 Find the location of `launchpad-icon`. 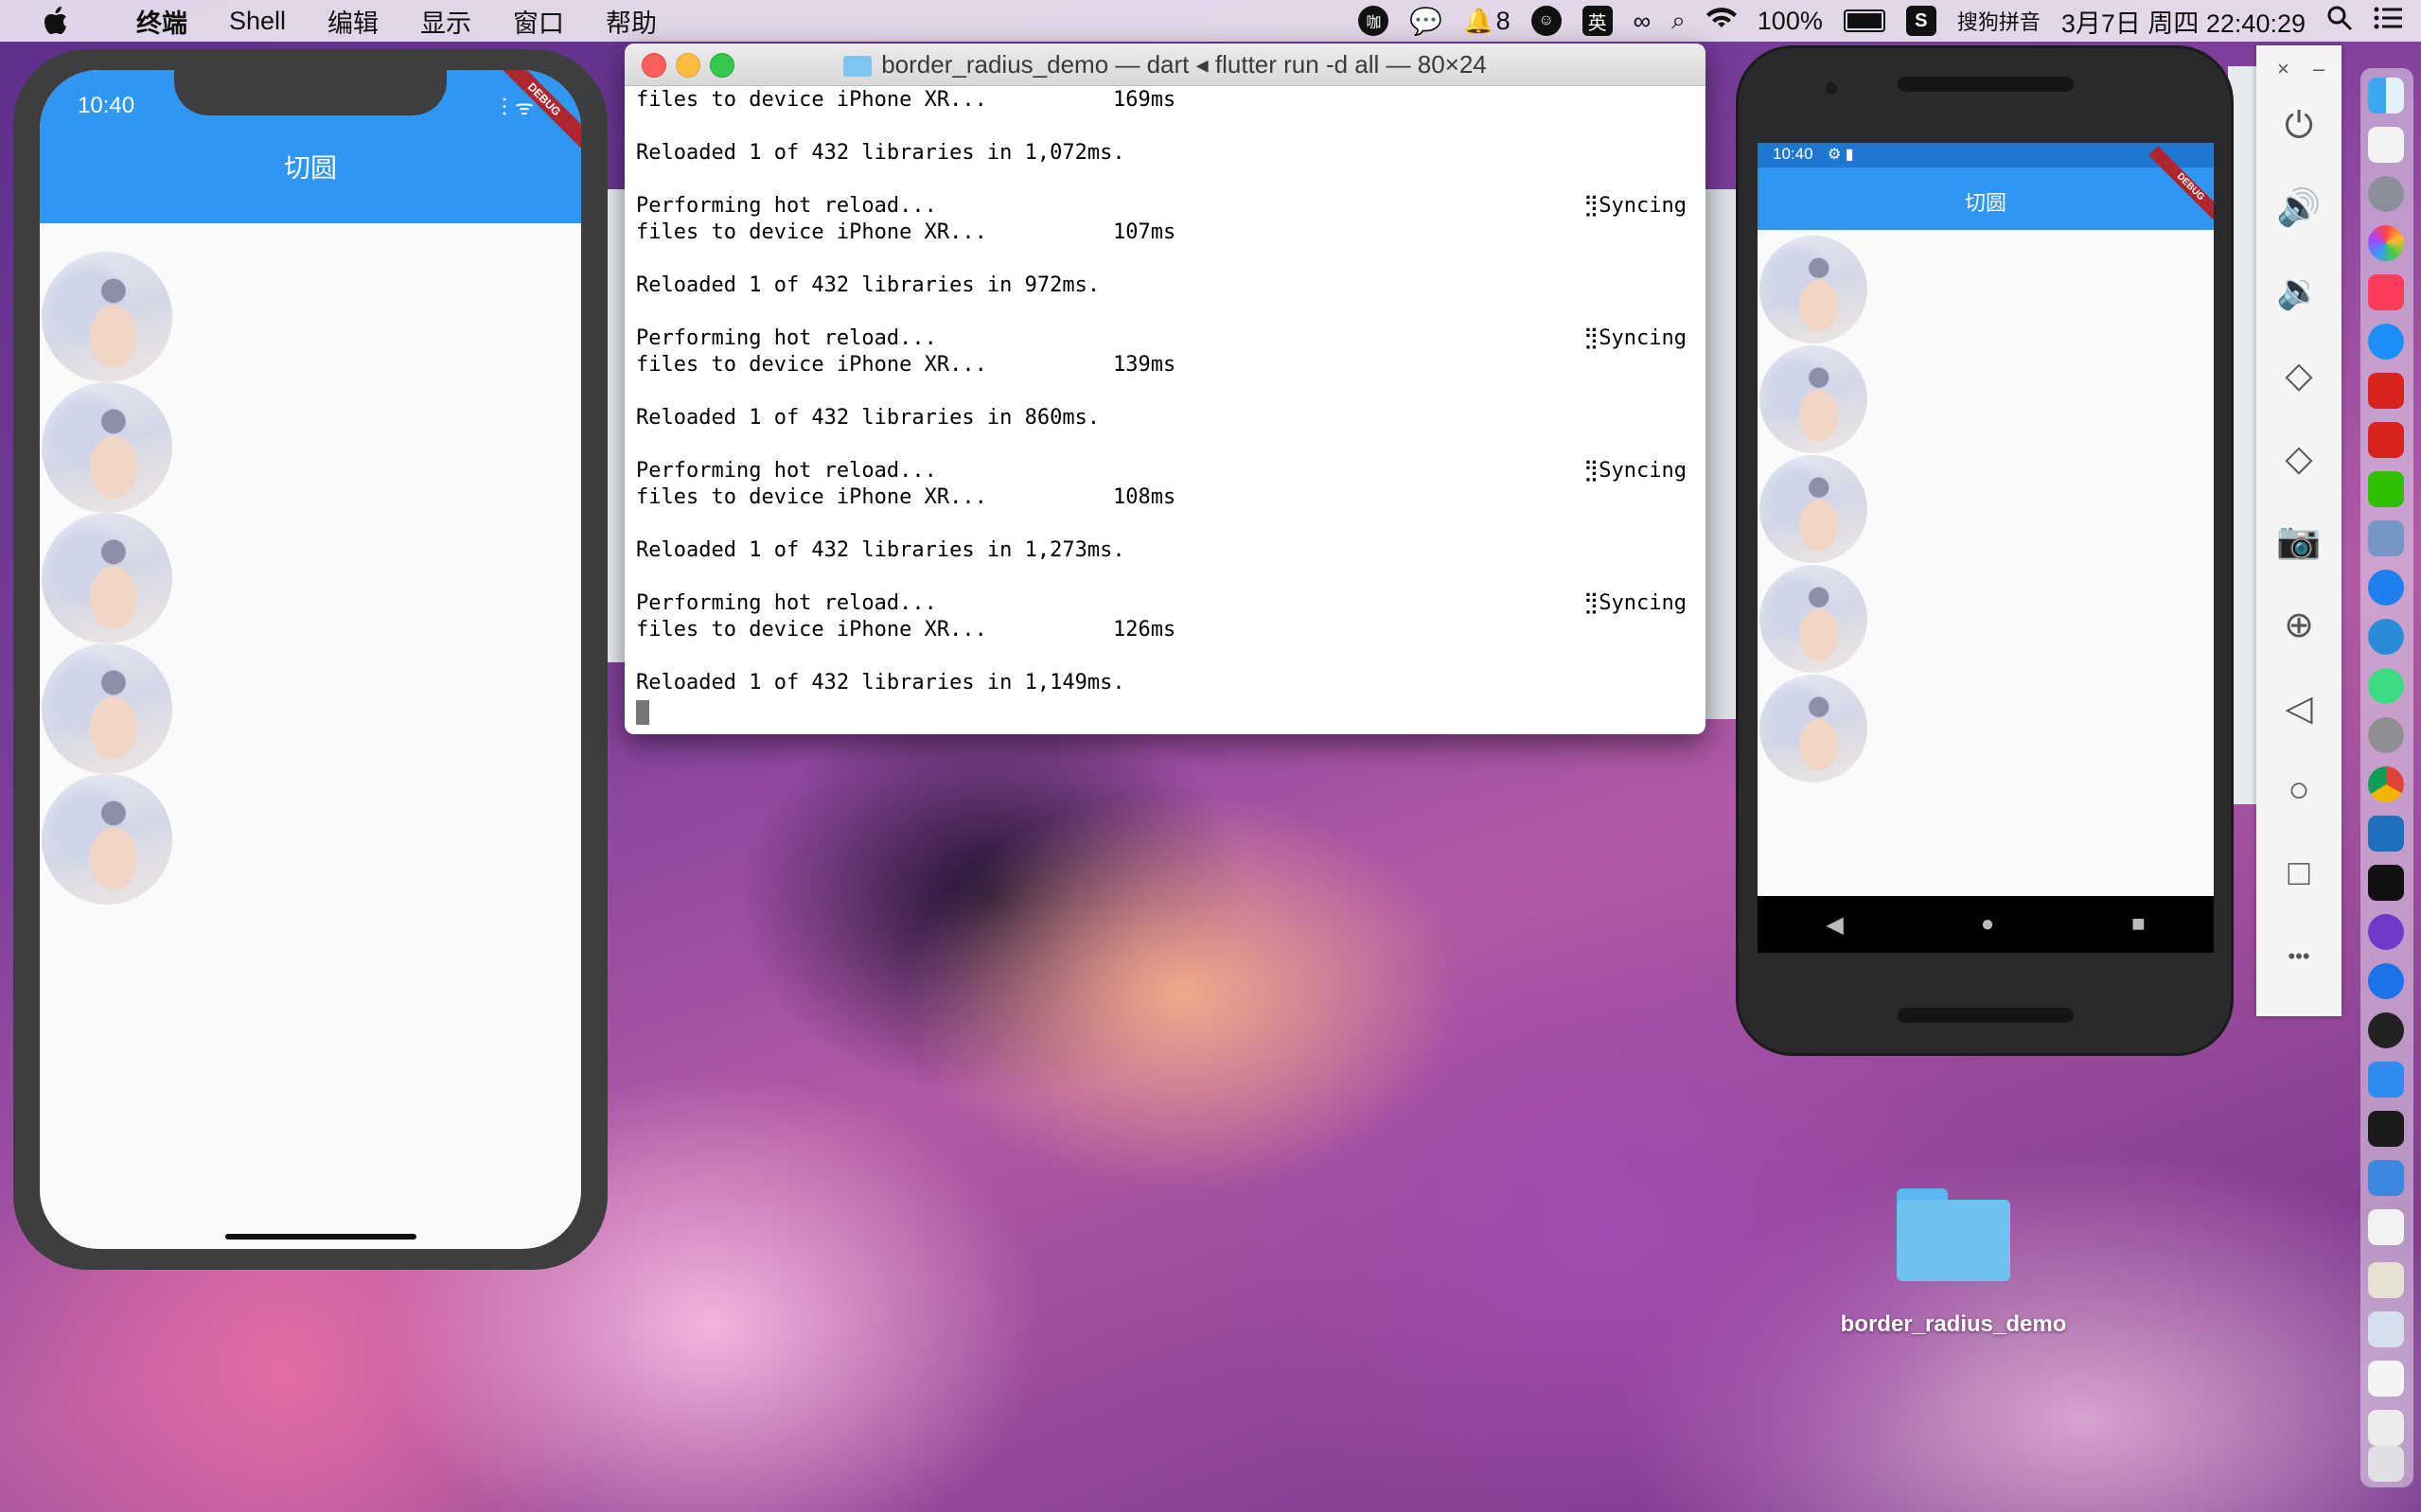

launchpad-icon is located at coordinates (2386, 194).